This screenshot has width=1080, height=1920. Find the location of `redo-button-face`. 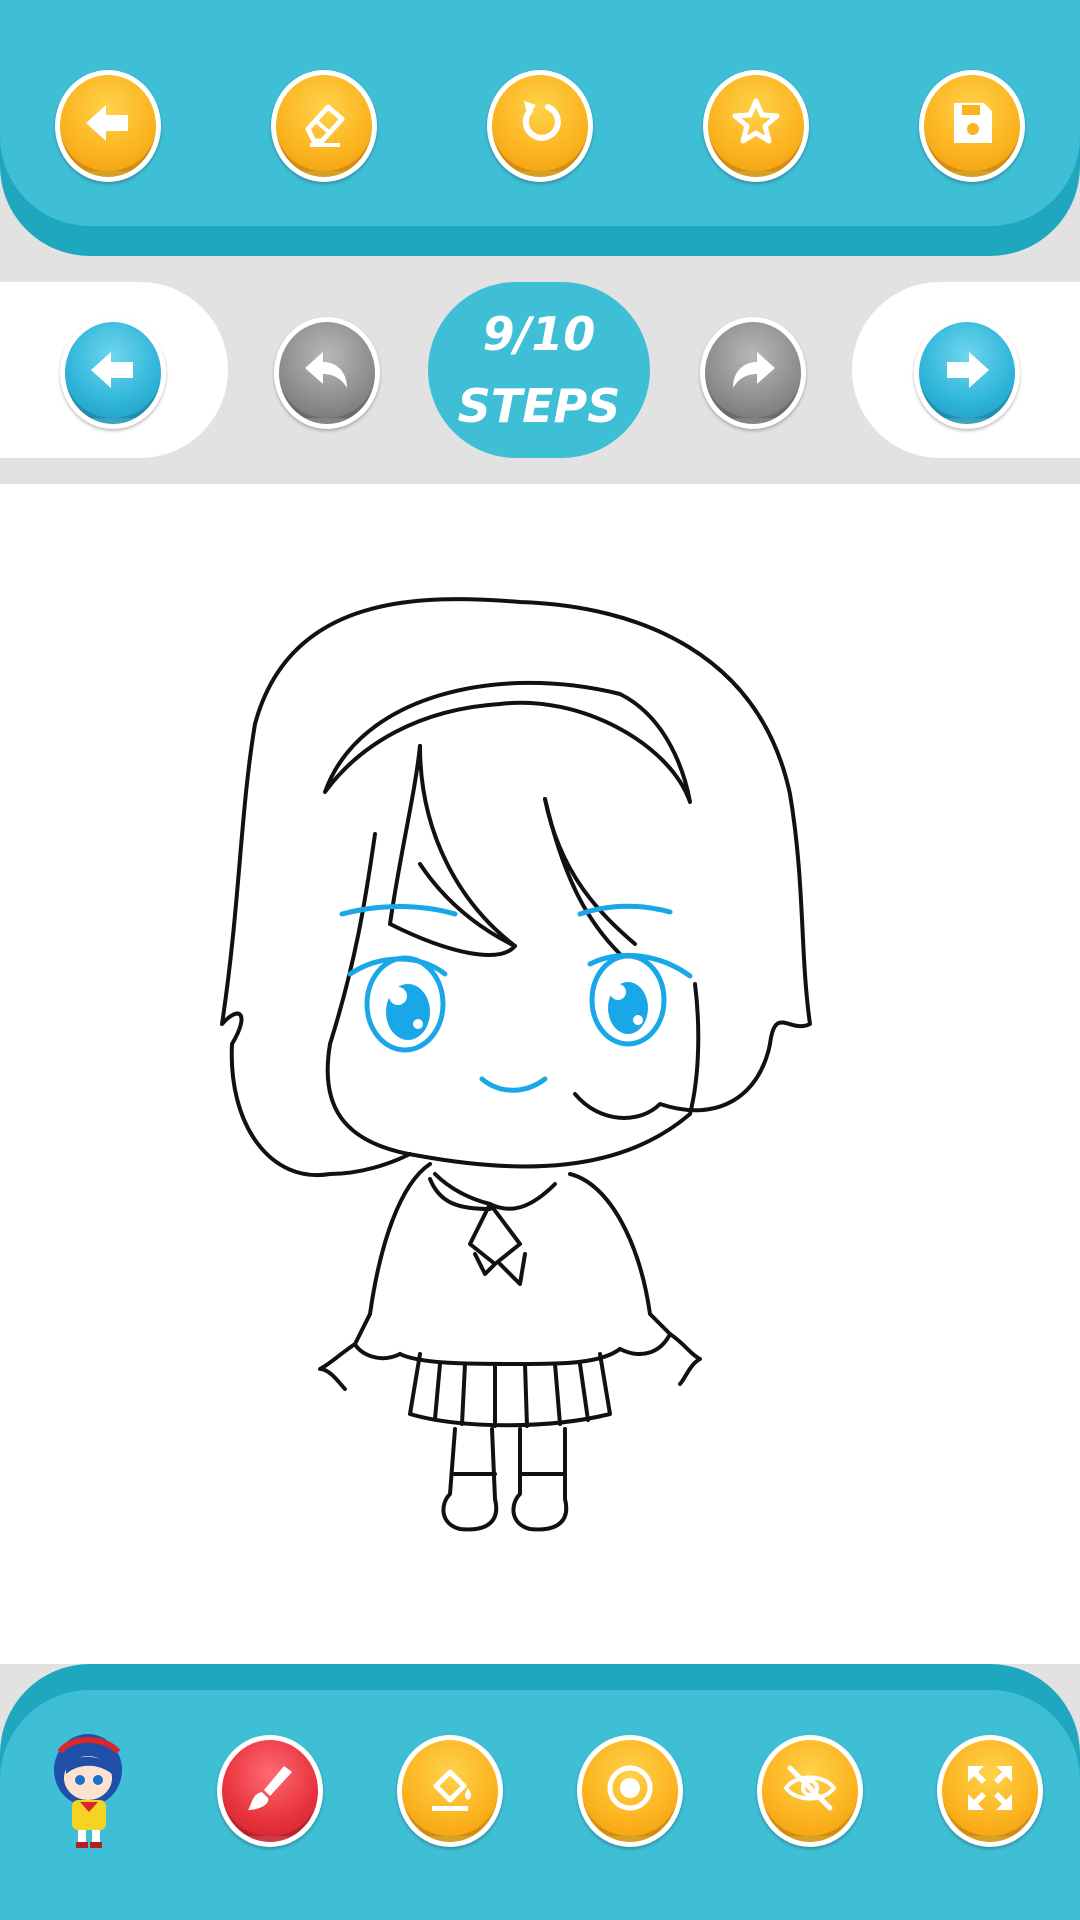

redo-button-face is located at coordinates (753, 373).